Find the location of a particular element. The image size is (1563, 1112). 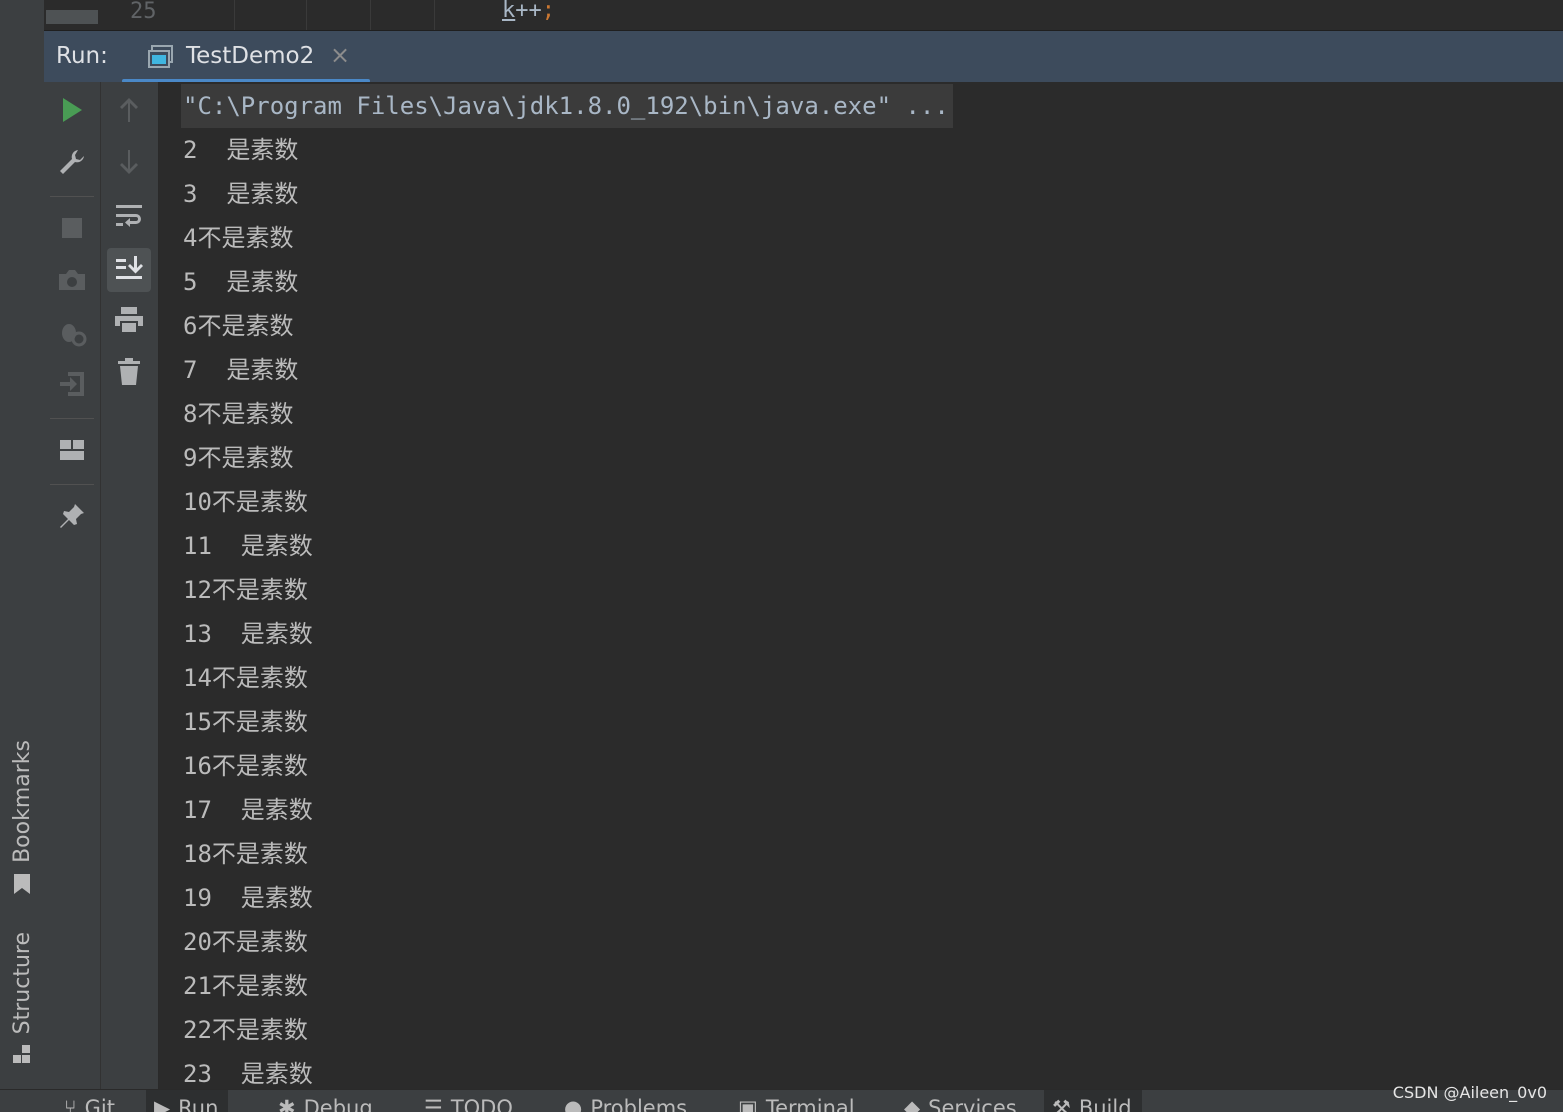

code-semicolon: ; is located at coordinates (548, 11).